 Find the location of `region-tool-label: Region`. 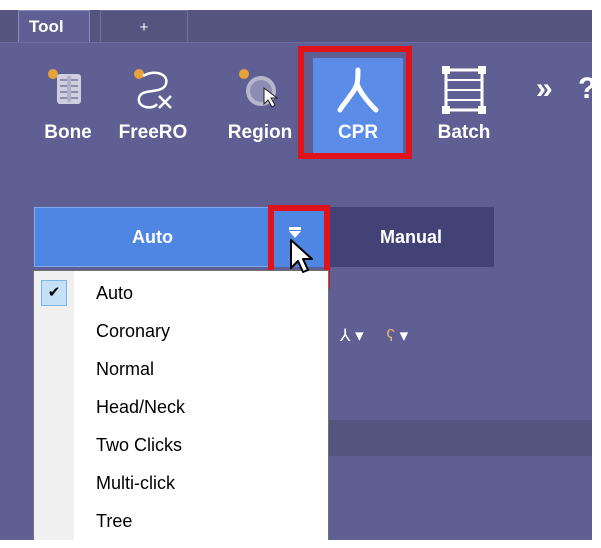

region-tool-label: Region is located at coordinates (260, 132).